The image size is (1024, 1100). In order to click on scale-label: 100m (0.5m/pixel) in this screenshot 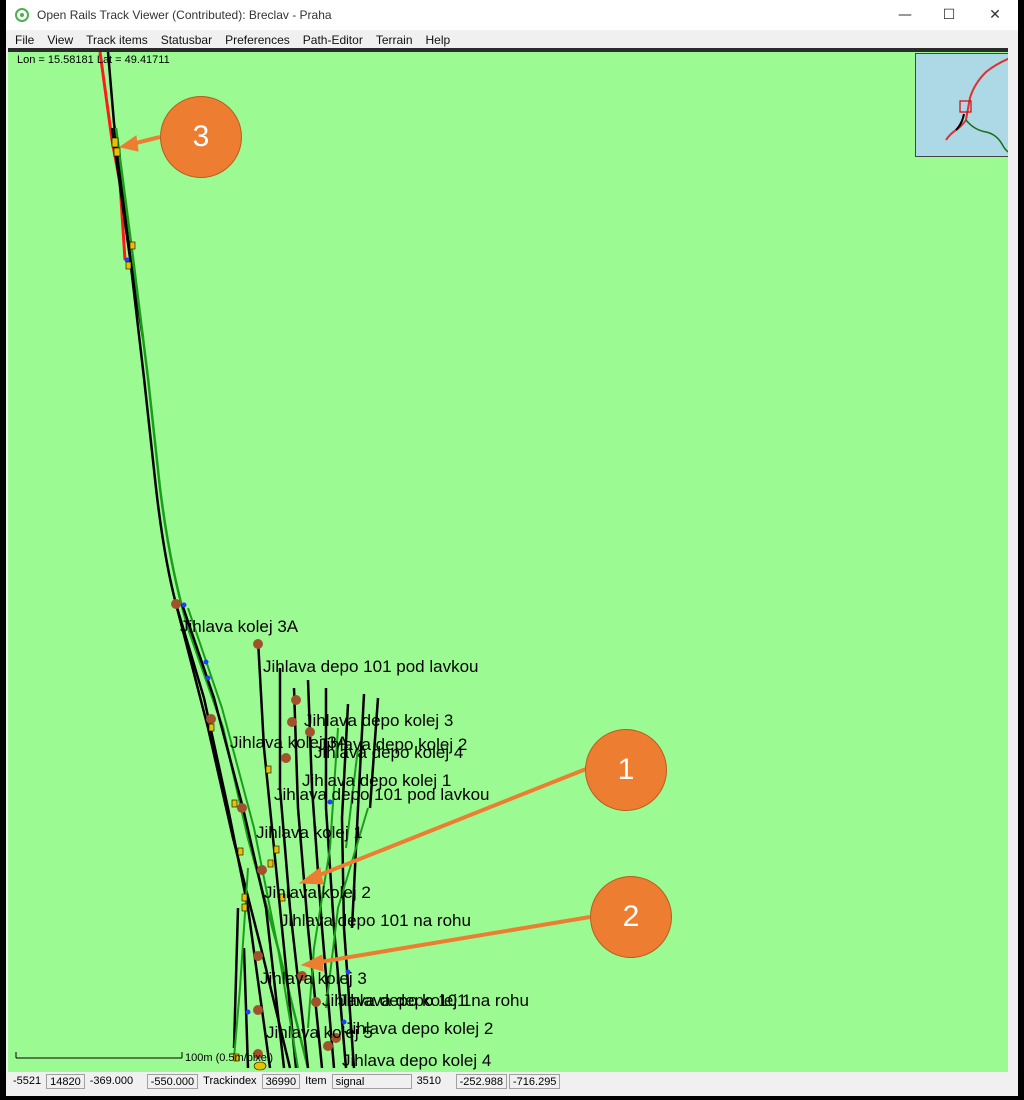, I will do `click(229, 1058)`.